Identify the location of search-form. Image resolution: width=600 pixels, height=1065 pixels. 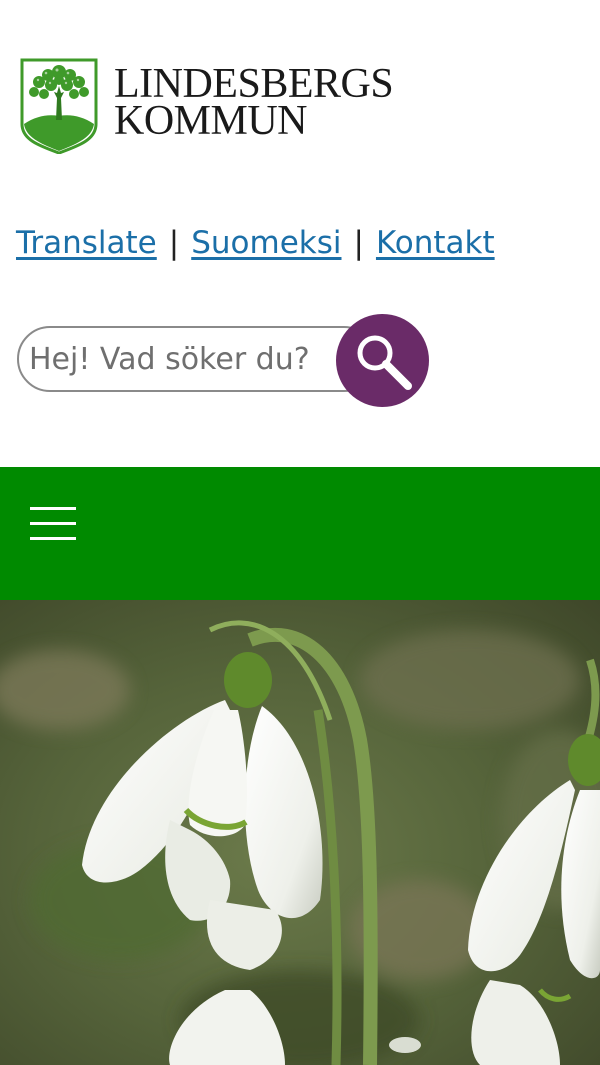
(223, 360).